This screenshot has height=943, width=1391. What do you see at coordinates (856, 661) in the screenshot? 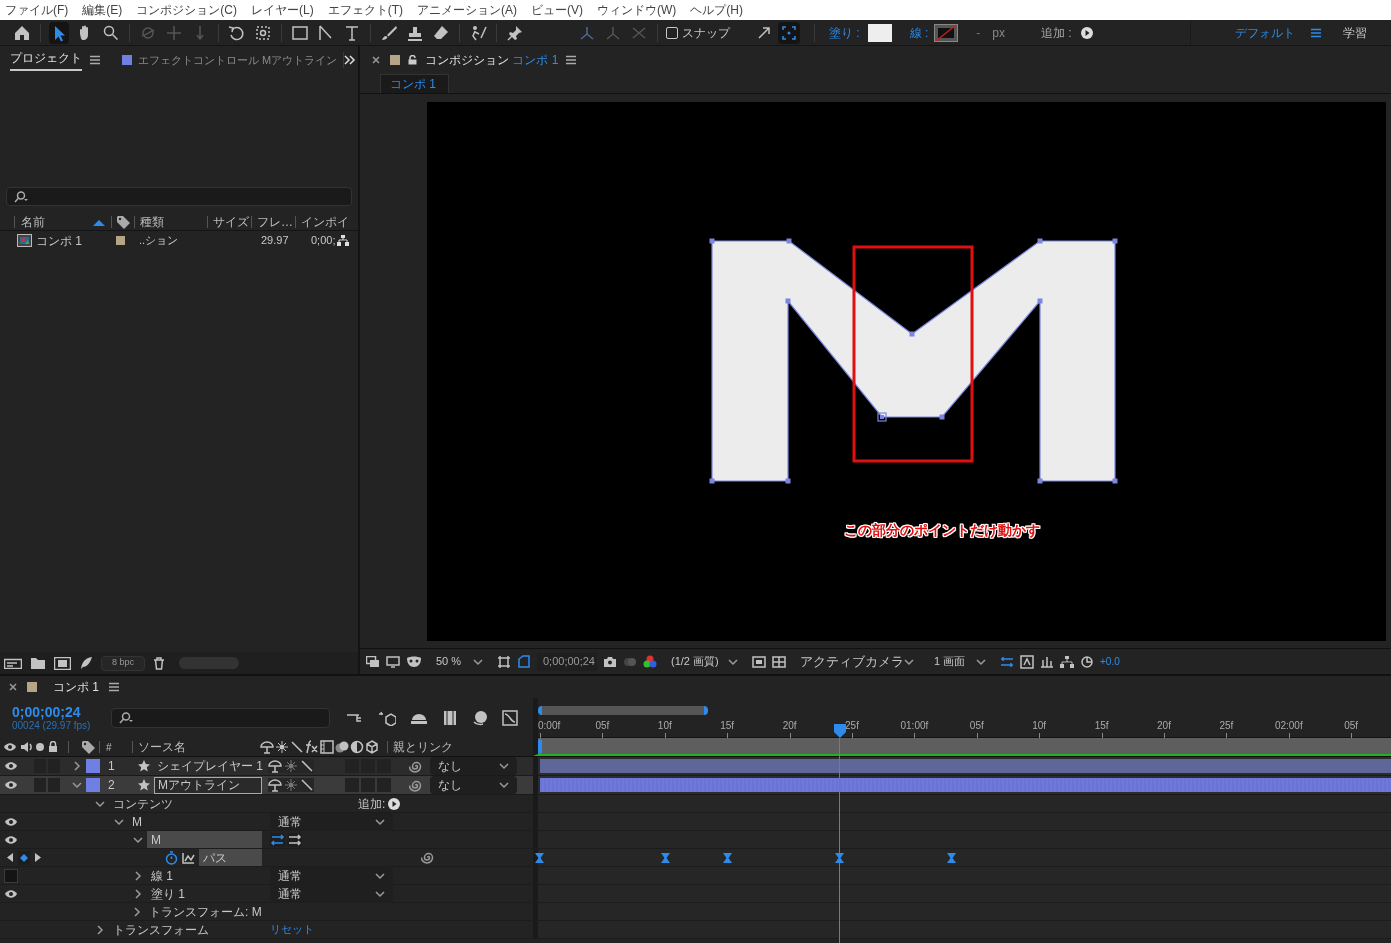
I see `camera-dropdown: アクティブカメラ` at bounding box center [856, 661].